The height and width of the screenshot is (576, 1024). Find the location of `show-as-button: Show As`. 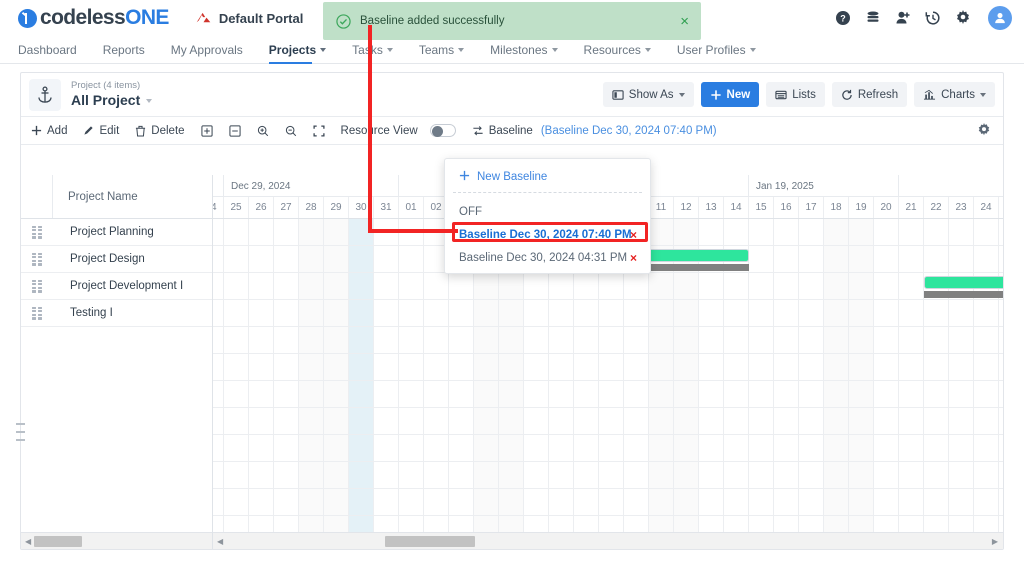

show-as-button: Show As is located at coordinates (648, 94).